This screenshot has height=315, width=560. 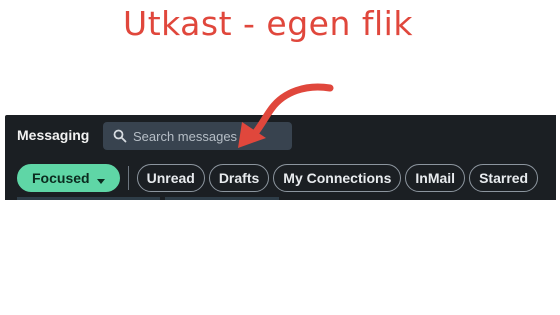 What do you see at coordinates (504, 178) in the screenshot?
I see `filter-pill-starred: Starred` at bounding box center [504, 178].